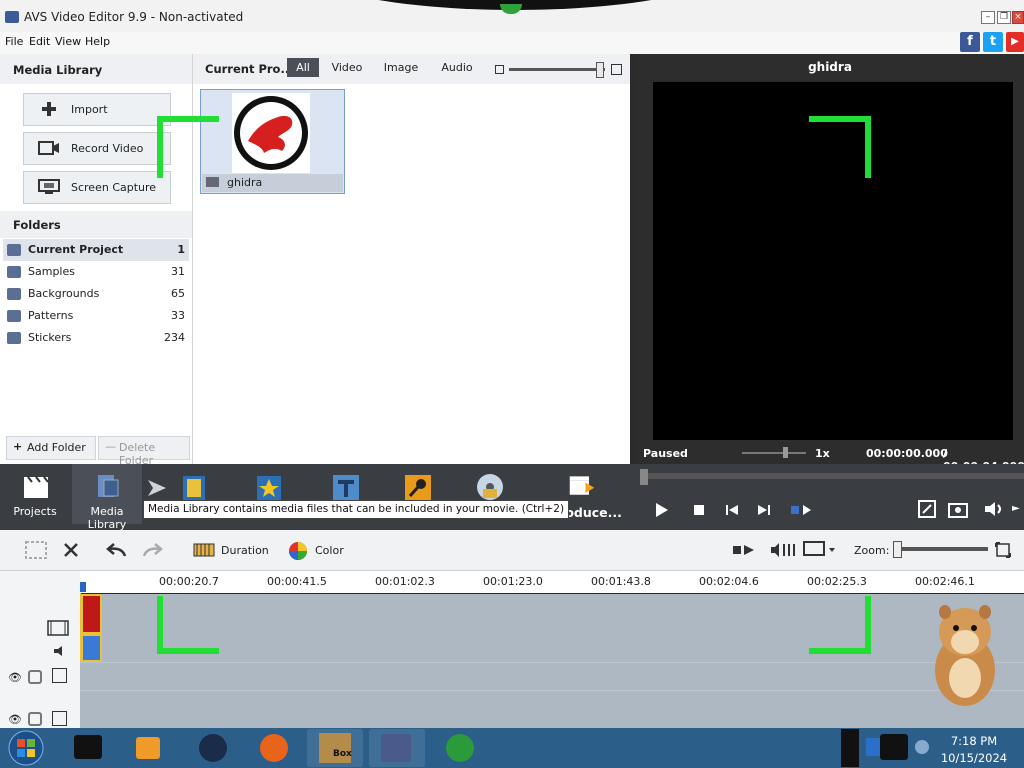 The width and height of the screenshot is (1024, 768). What do you see at coordinates (97, 41) in the screenshot?
I see `menu-help: Help` at bounding box center [97, 41].